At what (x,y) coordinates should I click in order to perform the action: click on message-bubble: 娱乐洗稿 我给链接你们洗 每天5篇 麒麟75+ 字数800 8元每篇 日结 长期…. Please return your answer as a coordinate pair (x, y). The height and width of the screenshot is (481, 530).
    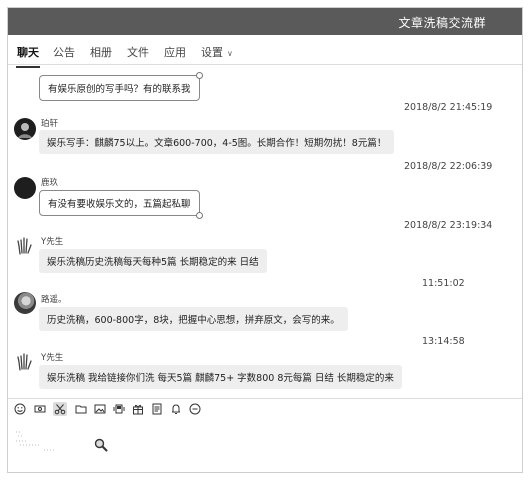
    Looking at the image, I should click on (220, 377).